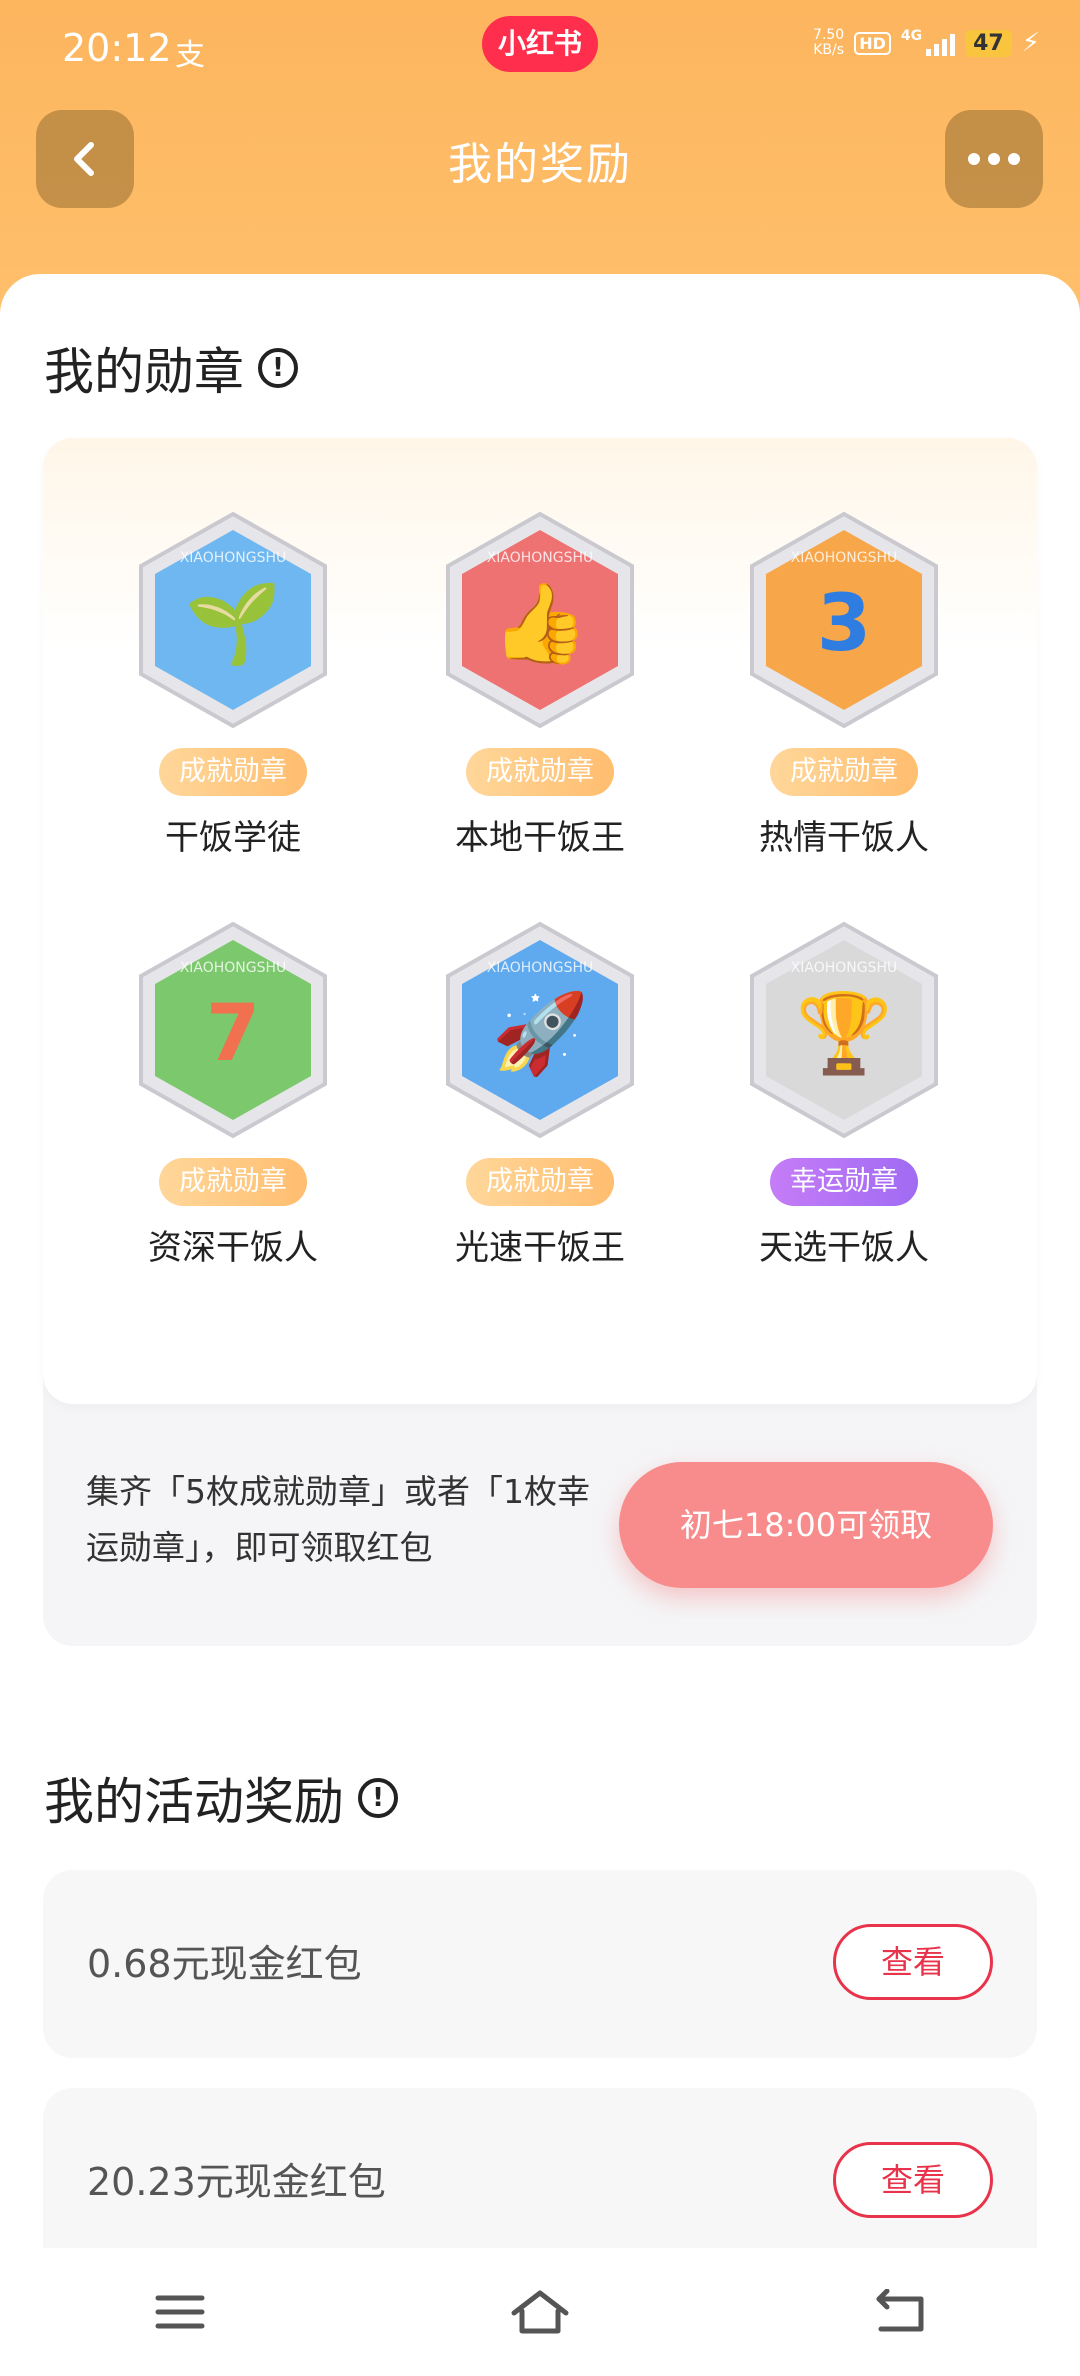  Describe the element at coordinates (844, 624) in the screenshot. I see `svg-text: 3` at that location.